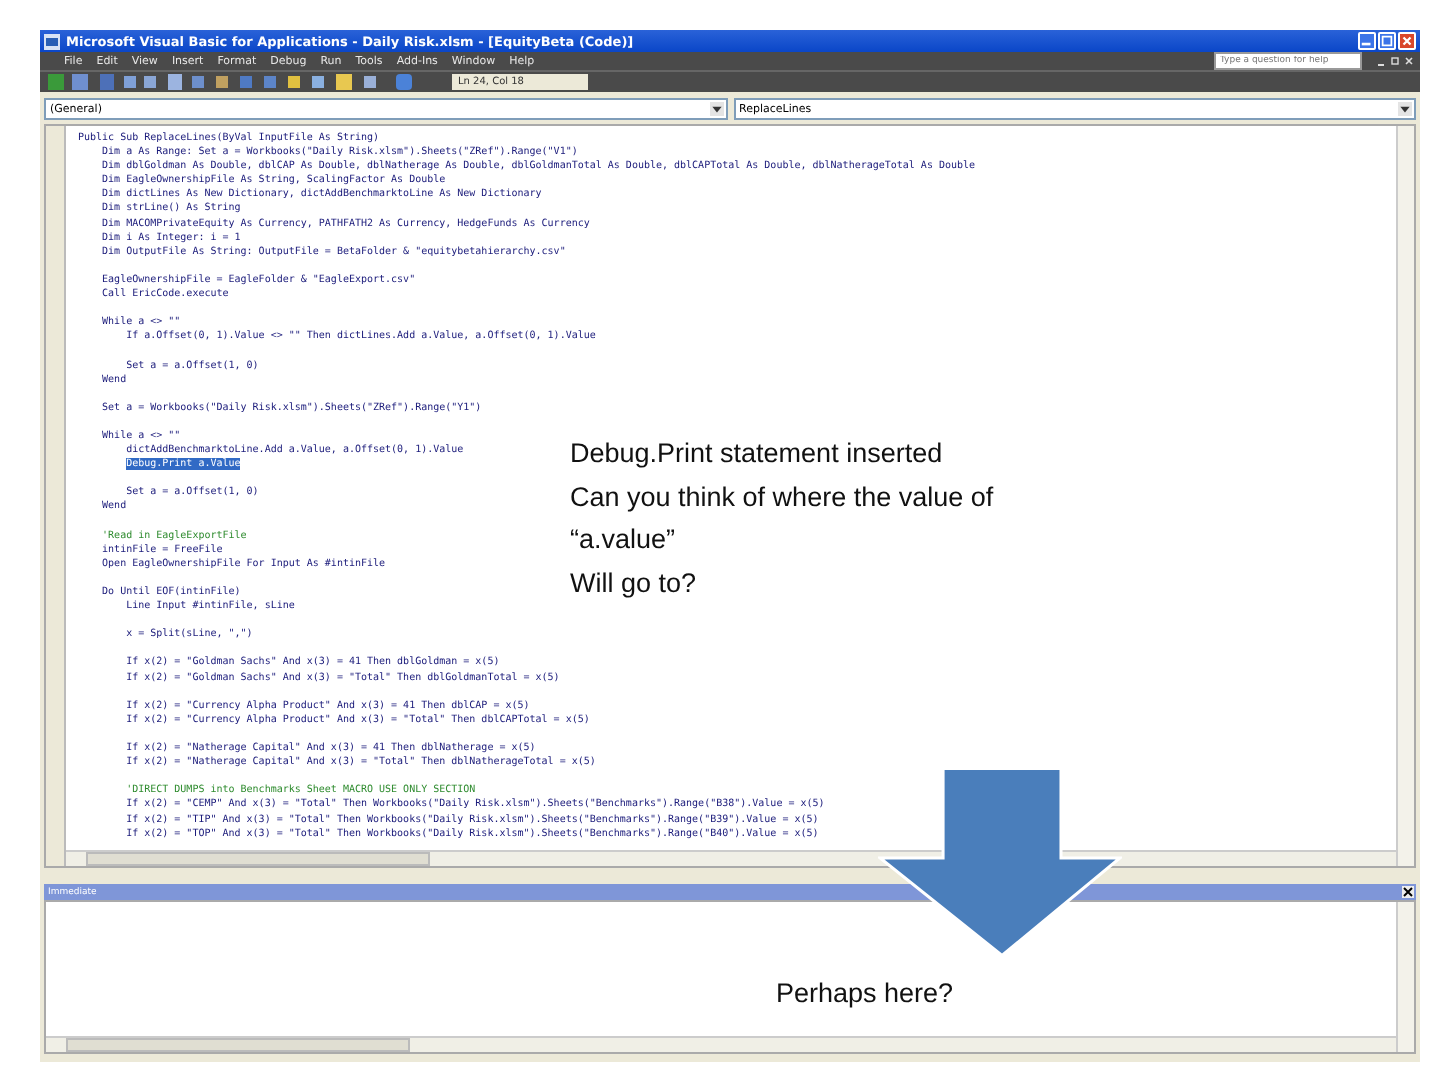 This screenshot has height=1092, width=1456. I want to click on application-icon, so click(52, 41).